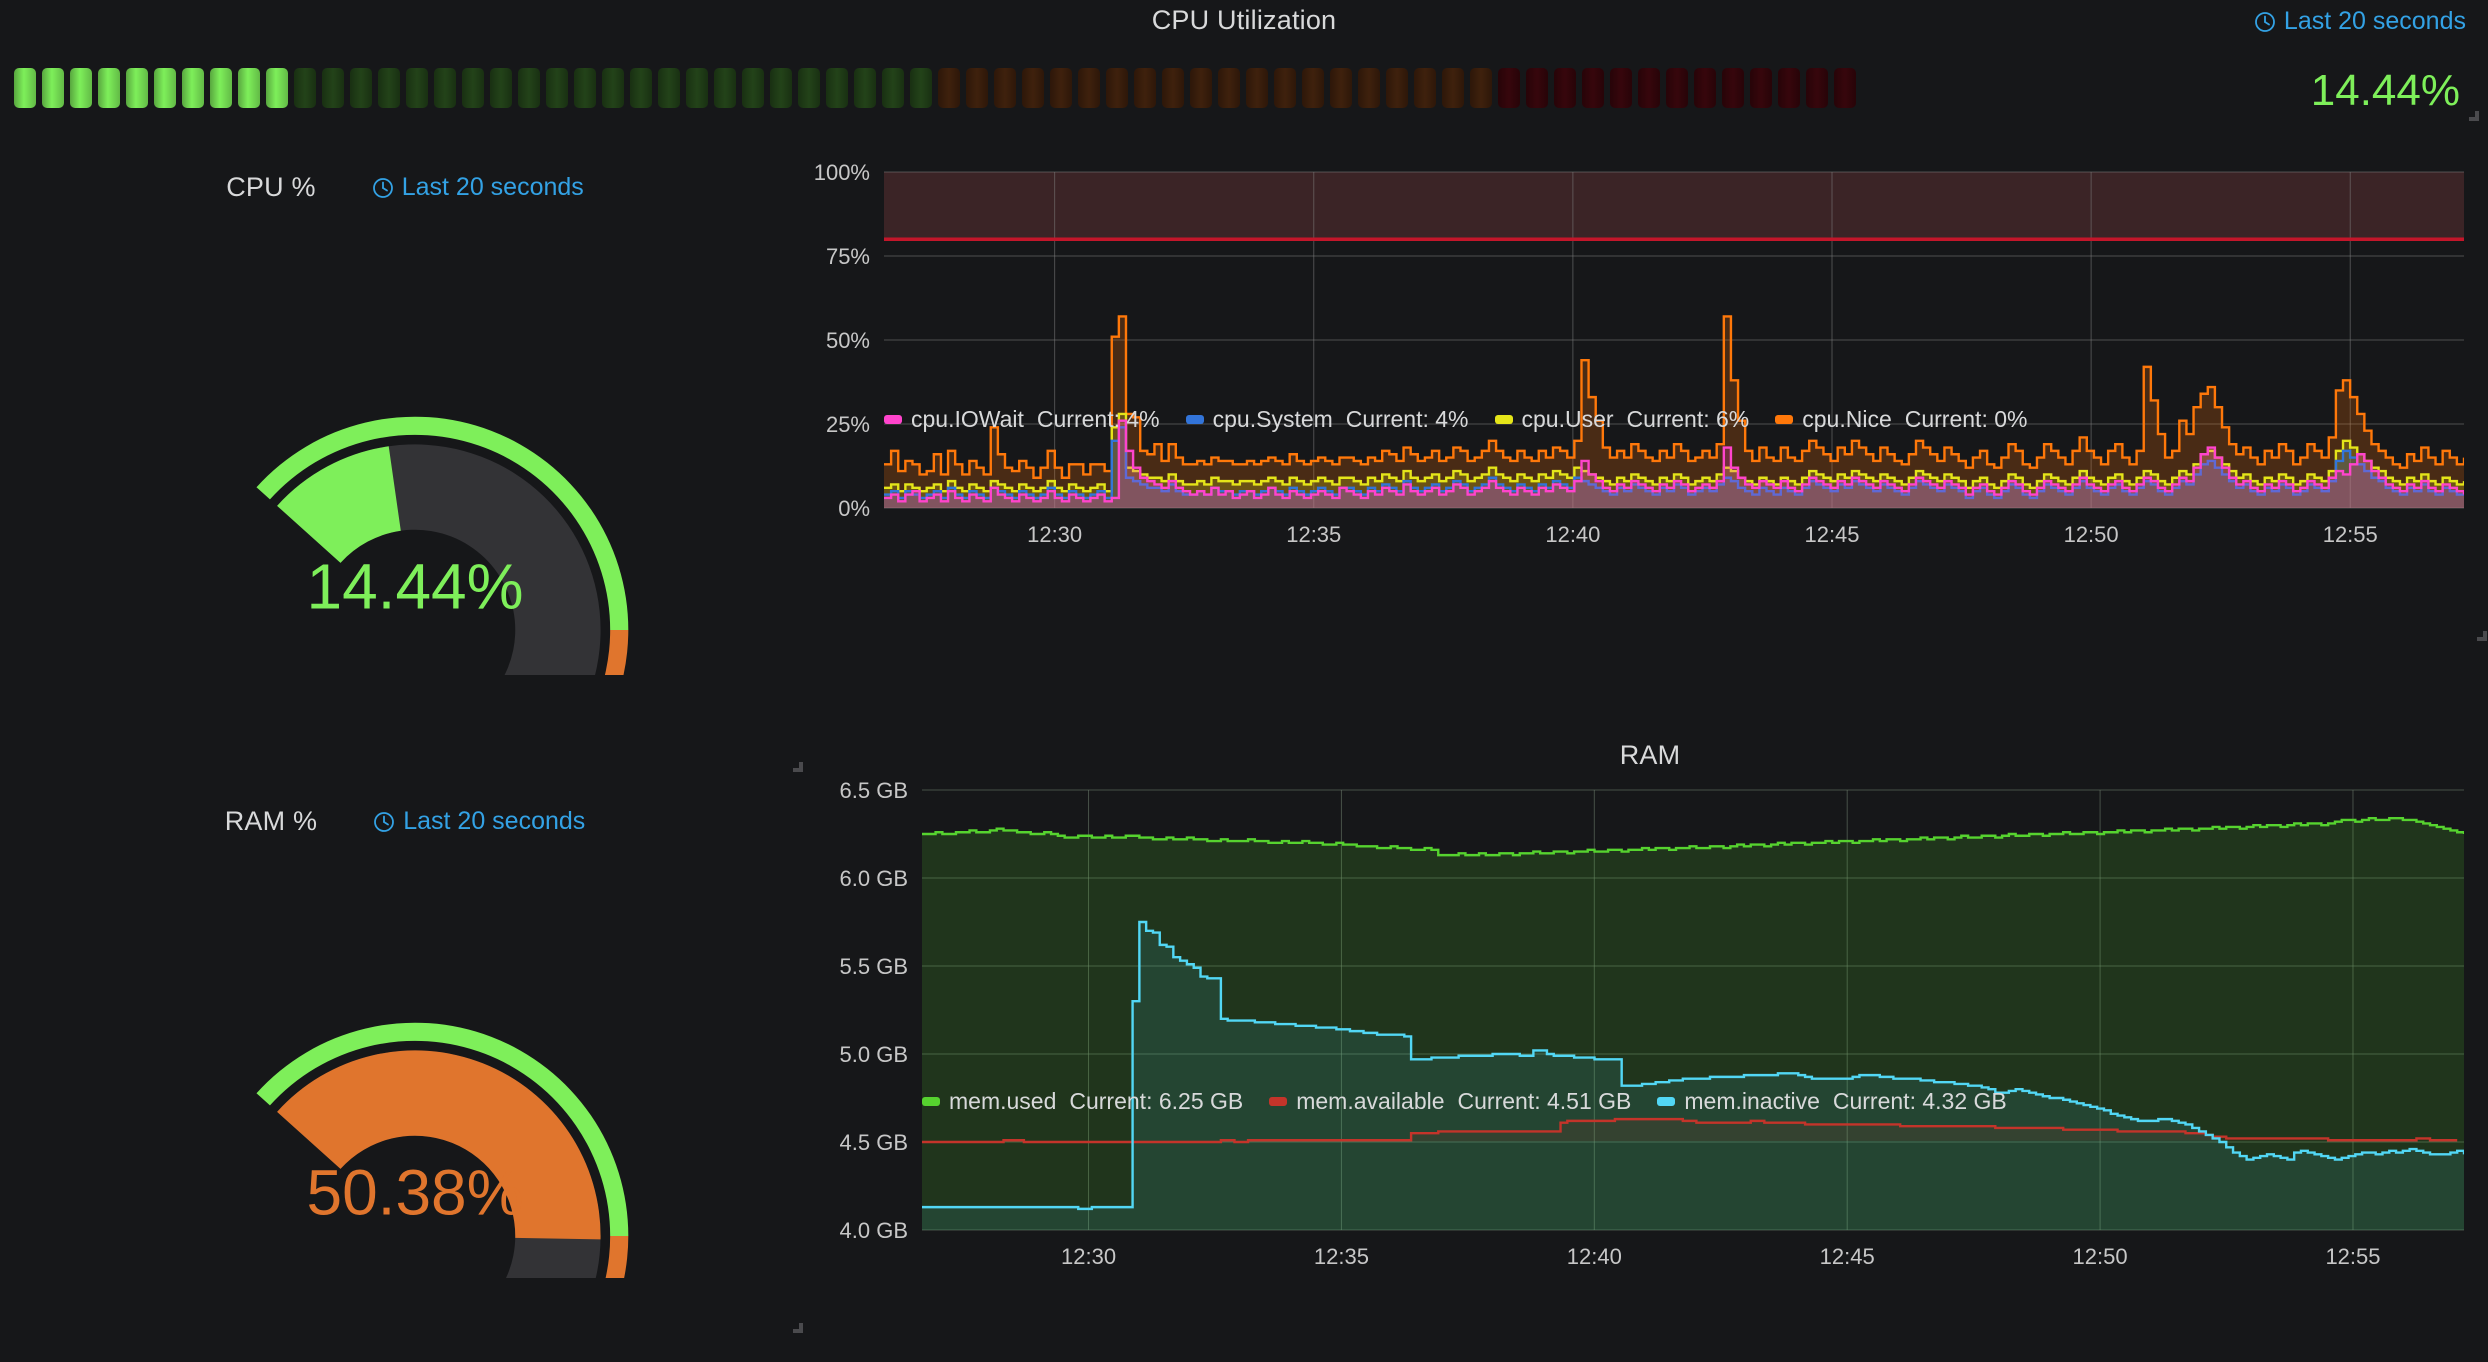 This screenshot has height=1362, width=2488. Describe the element at coordinates (405, 166) in the screenshot. I see `panel-header-cpu-percent: CPU % Last 20 seconds` at that location.